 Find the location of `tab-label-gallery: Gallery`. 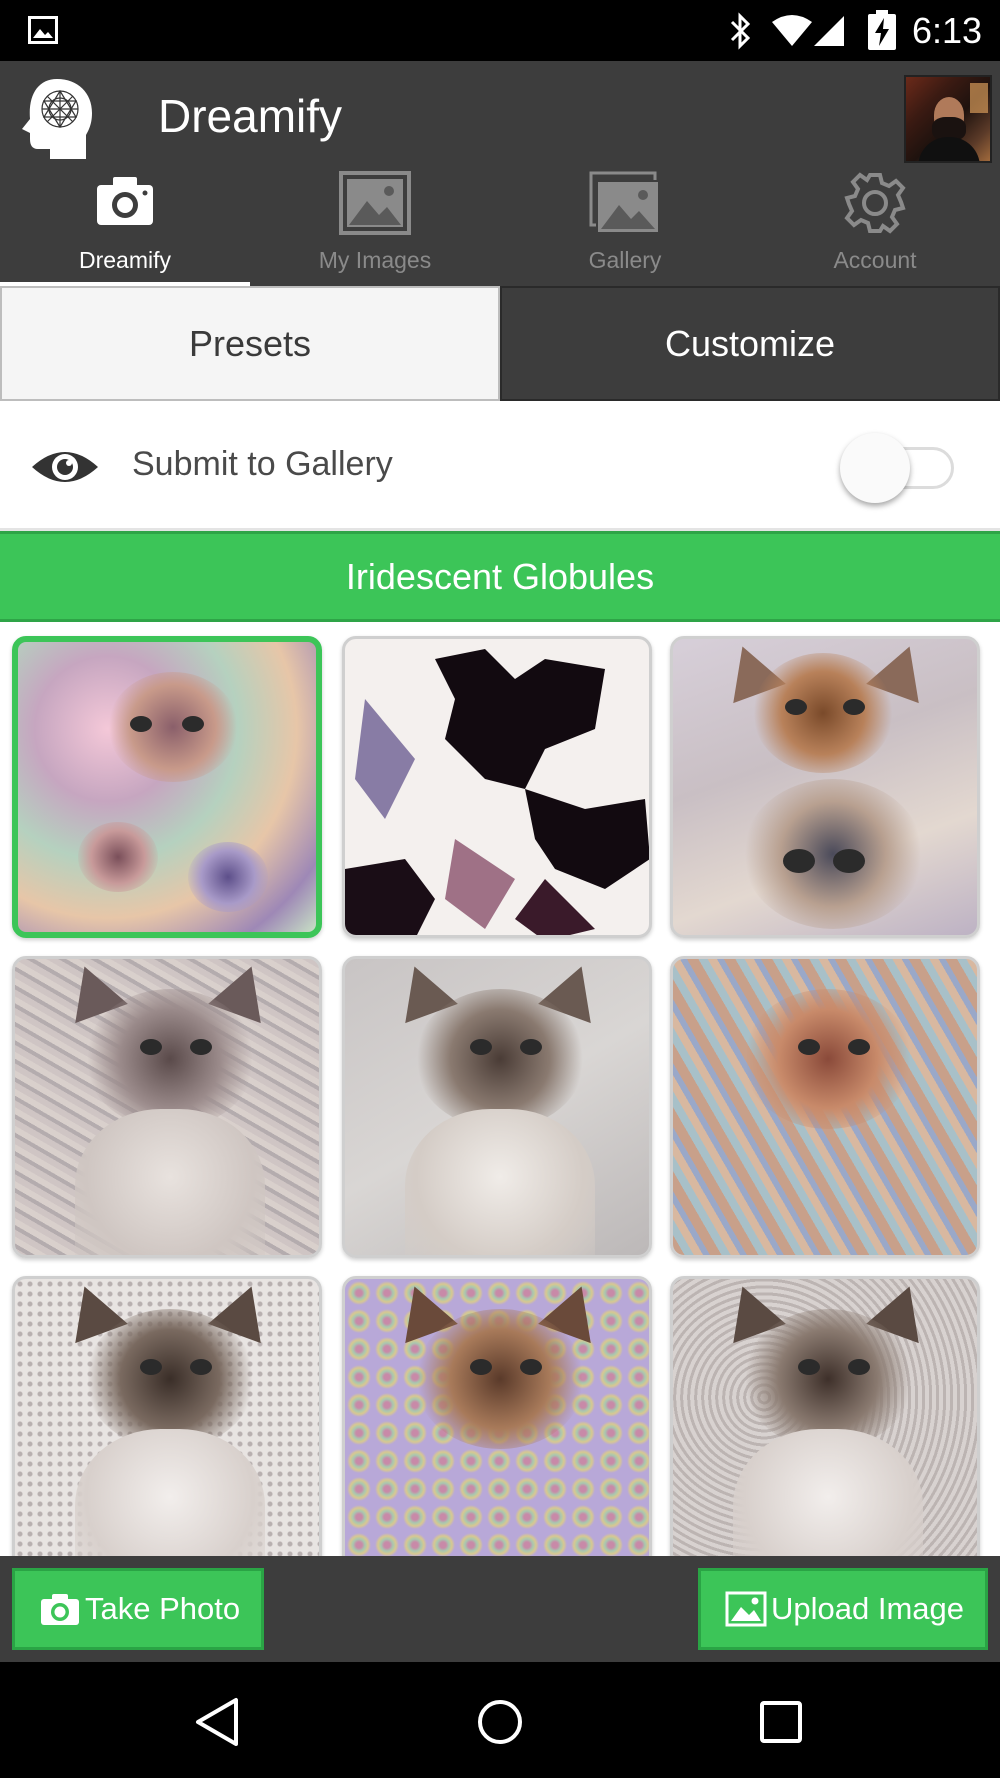

tab-label-gallery: Gallery is located at coordinates (625, 260).